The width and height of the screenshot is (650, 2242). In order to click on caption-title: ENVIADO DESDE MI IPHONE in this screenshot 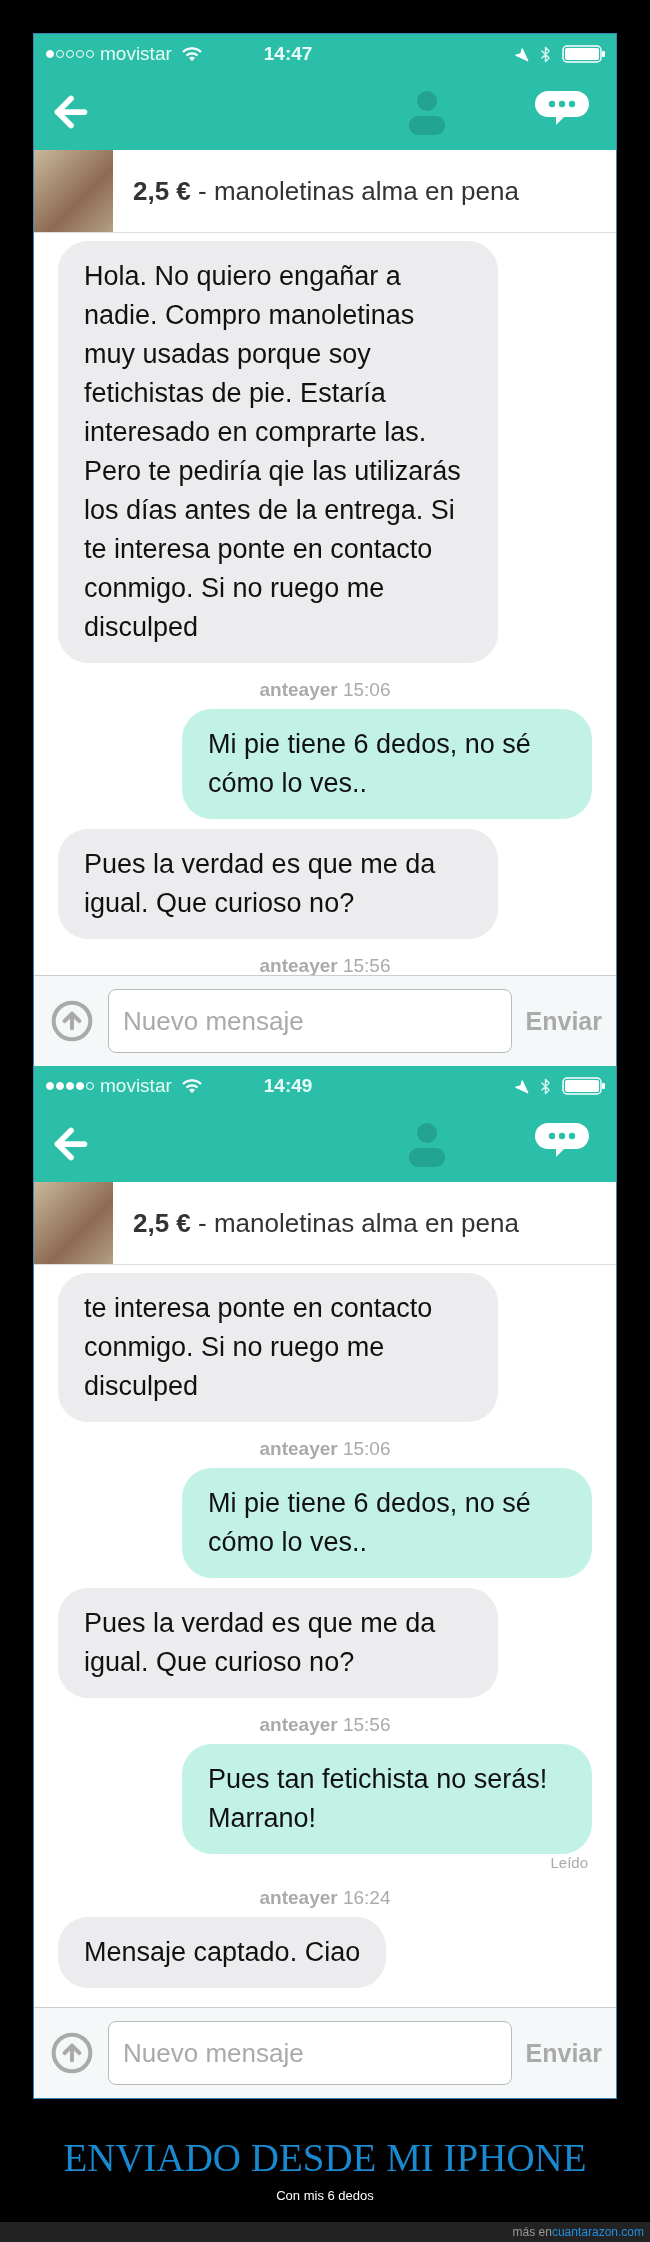, I will do `click(325, 2157)`.